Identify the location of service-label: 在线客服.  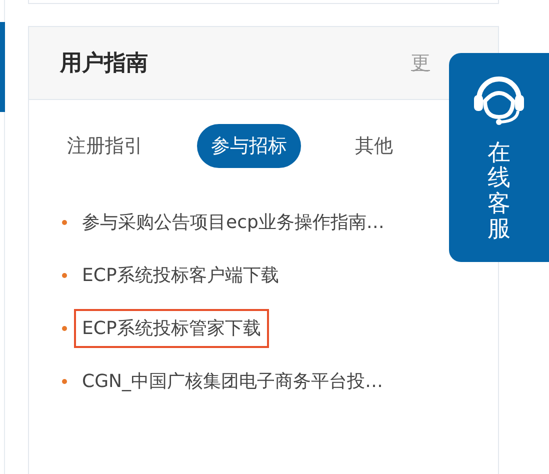
(499, 191).